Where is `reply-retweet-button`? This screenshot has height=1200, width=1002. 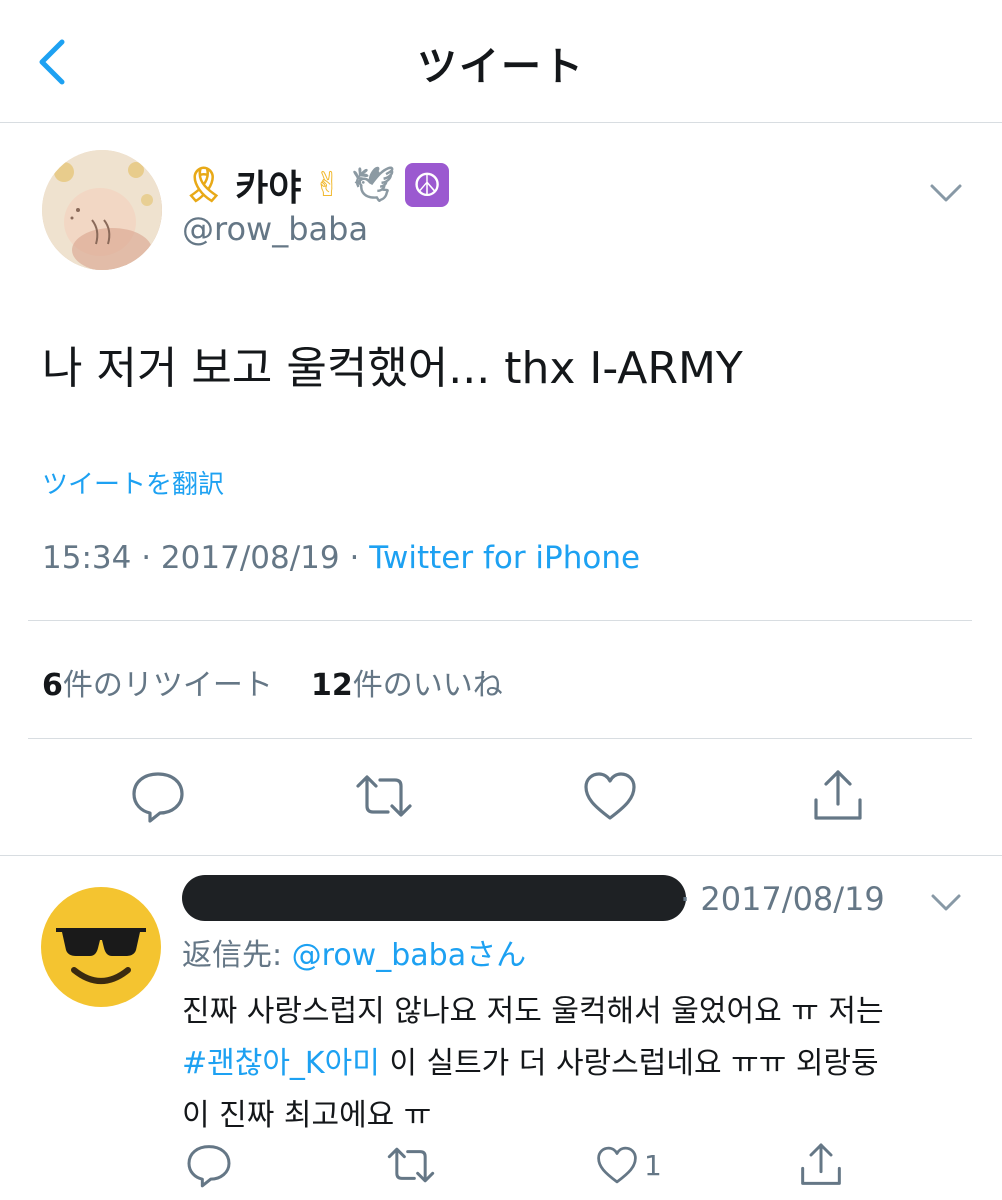 reply-retweet-button is located at coordinates (411, 1165).